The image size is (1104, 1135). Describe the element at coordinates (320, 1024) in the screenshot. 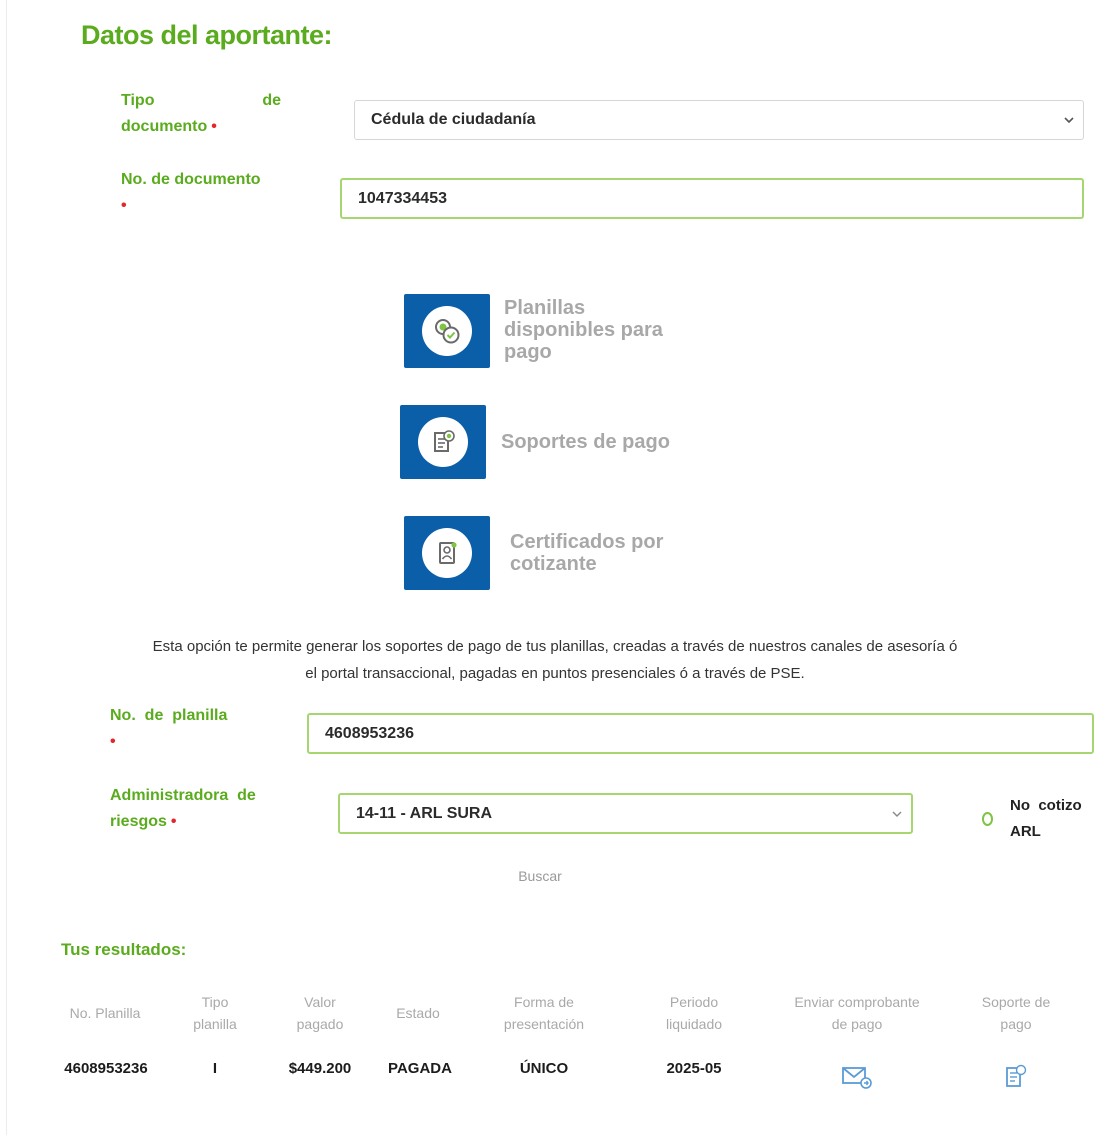

I see `header-line: pagado` at that location.